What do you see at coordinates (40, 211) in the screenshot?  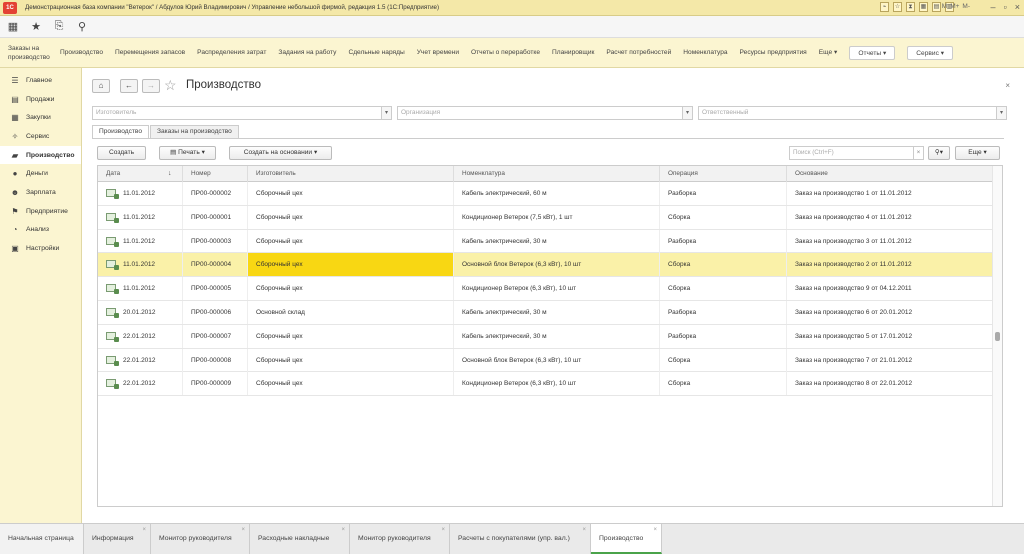 I see `sidebar-item-enterprise: ⚑ Предприятие` at bounding box center [40, 211].